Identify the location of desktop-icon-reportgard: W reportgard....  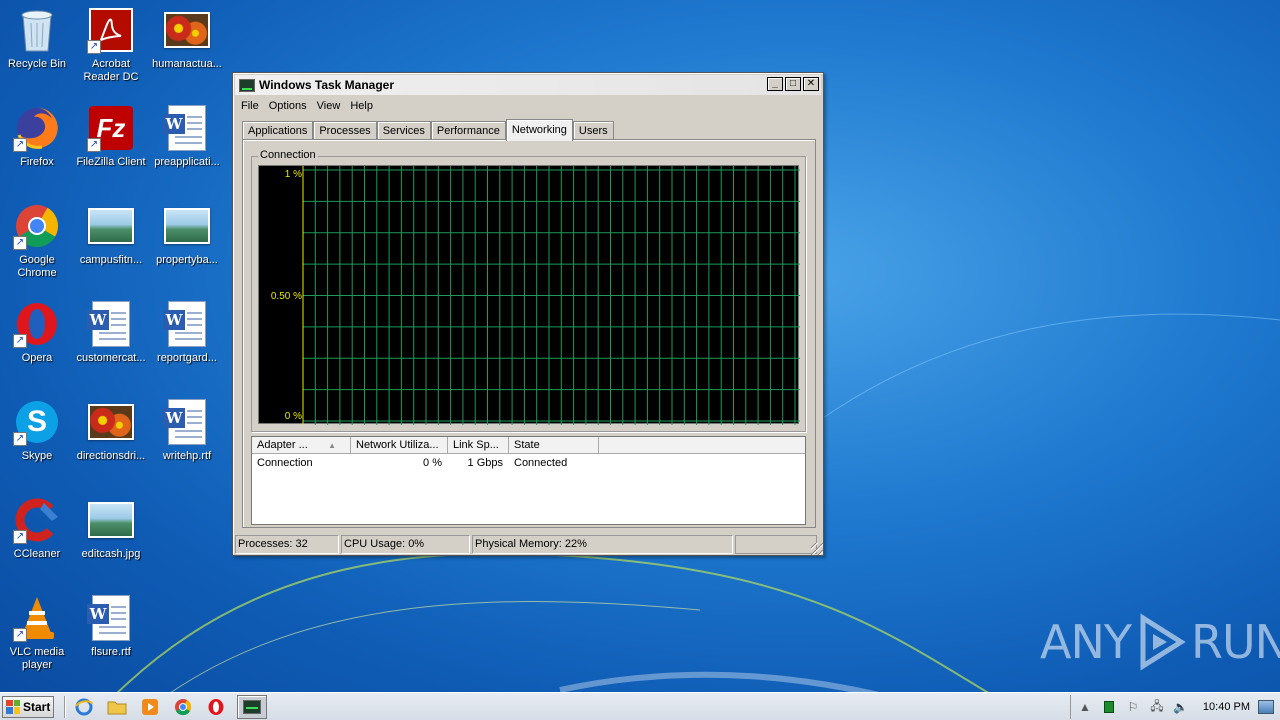
(187, 345).